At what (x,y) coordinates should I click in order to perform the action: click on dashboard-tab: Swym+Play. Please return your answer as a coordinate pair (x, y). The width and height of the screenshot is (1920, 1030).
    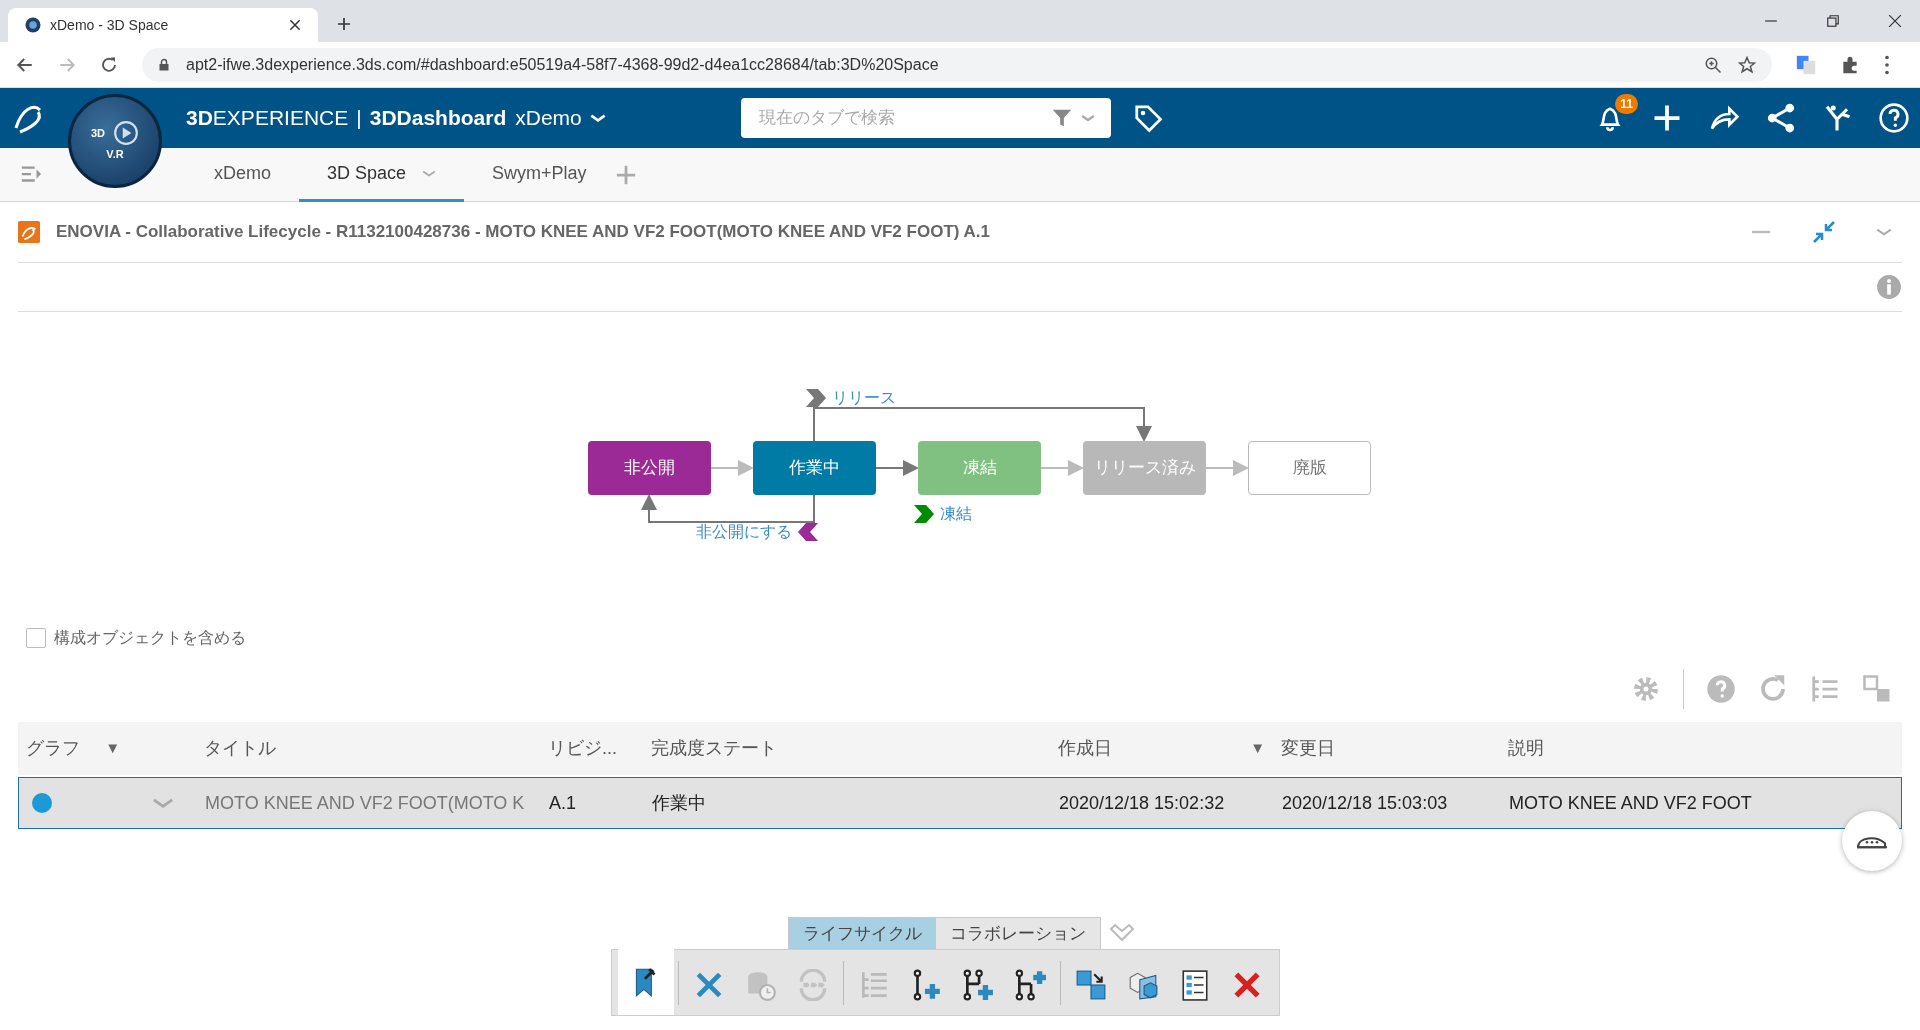
    Looking at the image, I should click on (539, 174).